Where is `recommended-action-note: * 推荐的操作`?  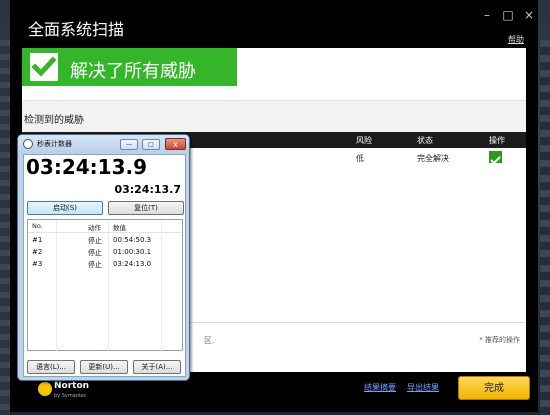
recommended-action-note: * 推荐的操作 is located at coordinates (499, 340).